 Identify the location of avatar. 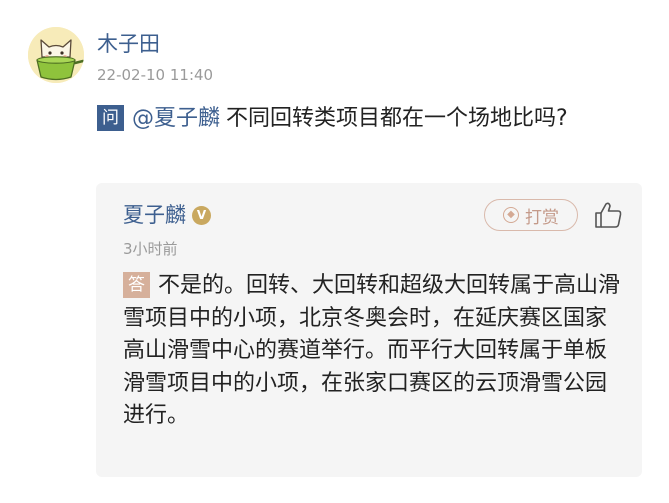
(56, 55).